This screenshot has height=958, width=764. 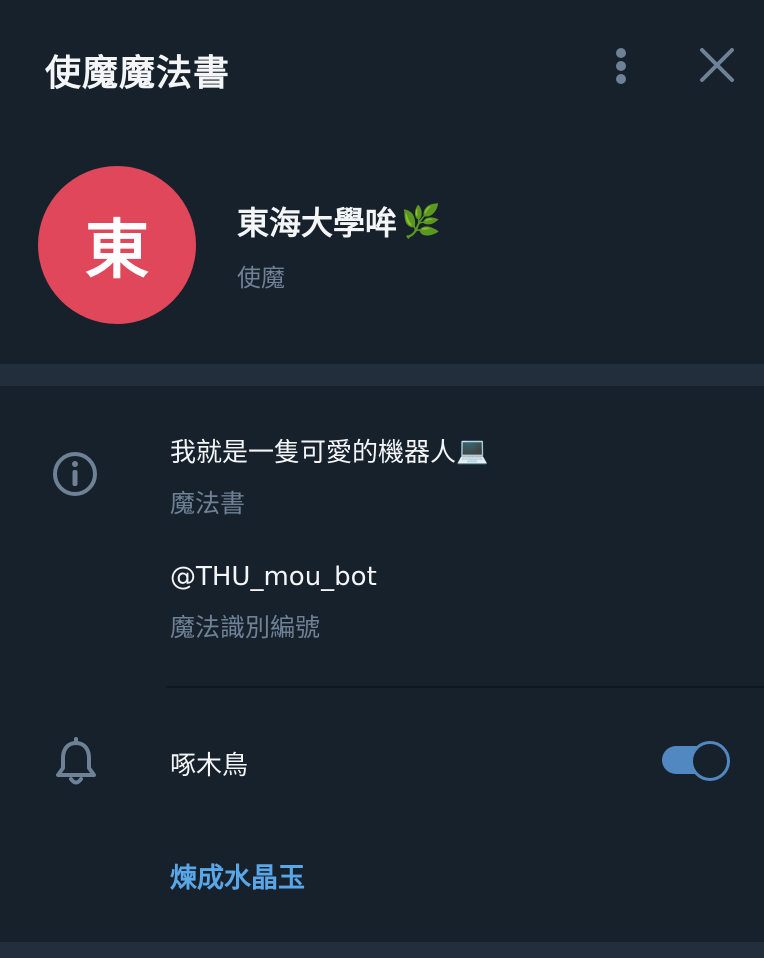 I want to click on avatar: 東, so click(x=117, y=245).